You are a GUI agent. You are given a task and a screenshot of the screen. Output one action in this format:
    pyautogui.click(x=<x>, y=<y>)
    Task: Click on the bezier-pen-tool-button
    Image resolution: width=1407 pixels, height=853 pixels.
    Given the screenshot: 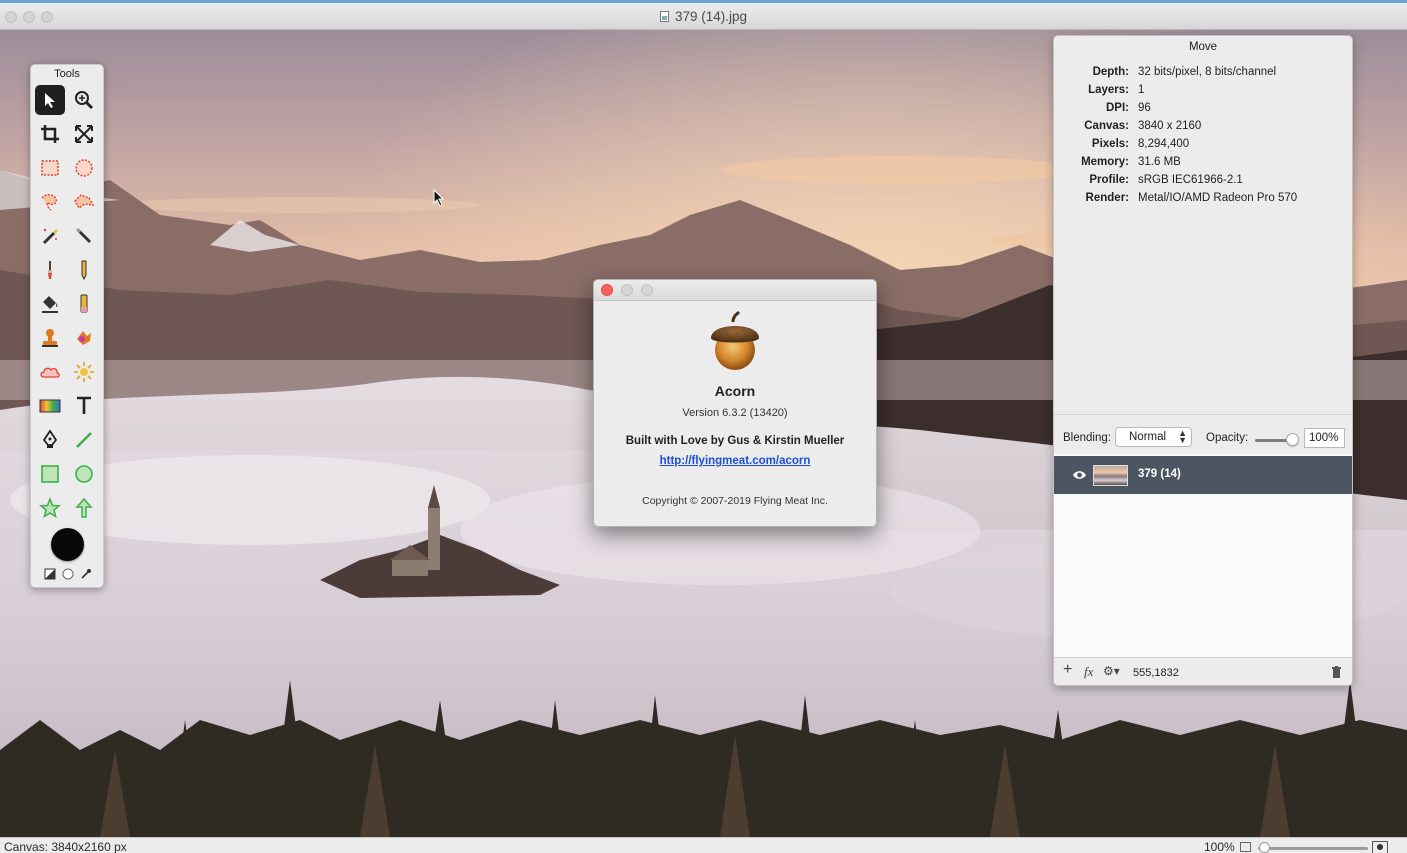 What is the action you would take?
    pyautogui.click(x=50, y=440)
    